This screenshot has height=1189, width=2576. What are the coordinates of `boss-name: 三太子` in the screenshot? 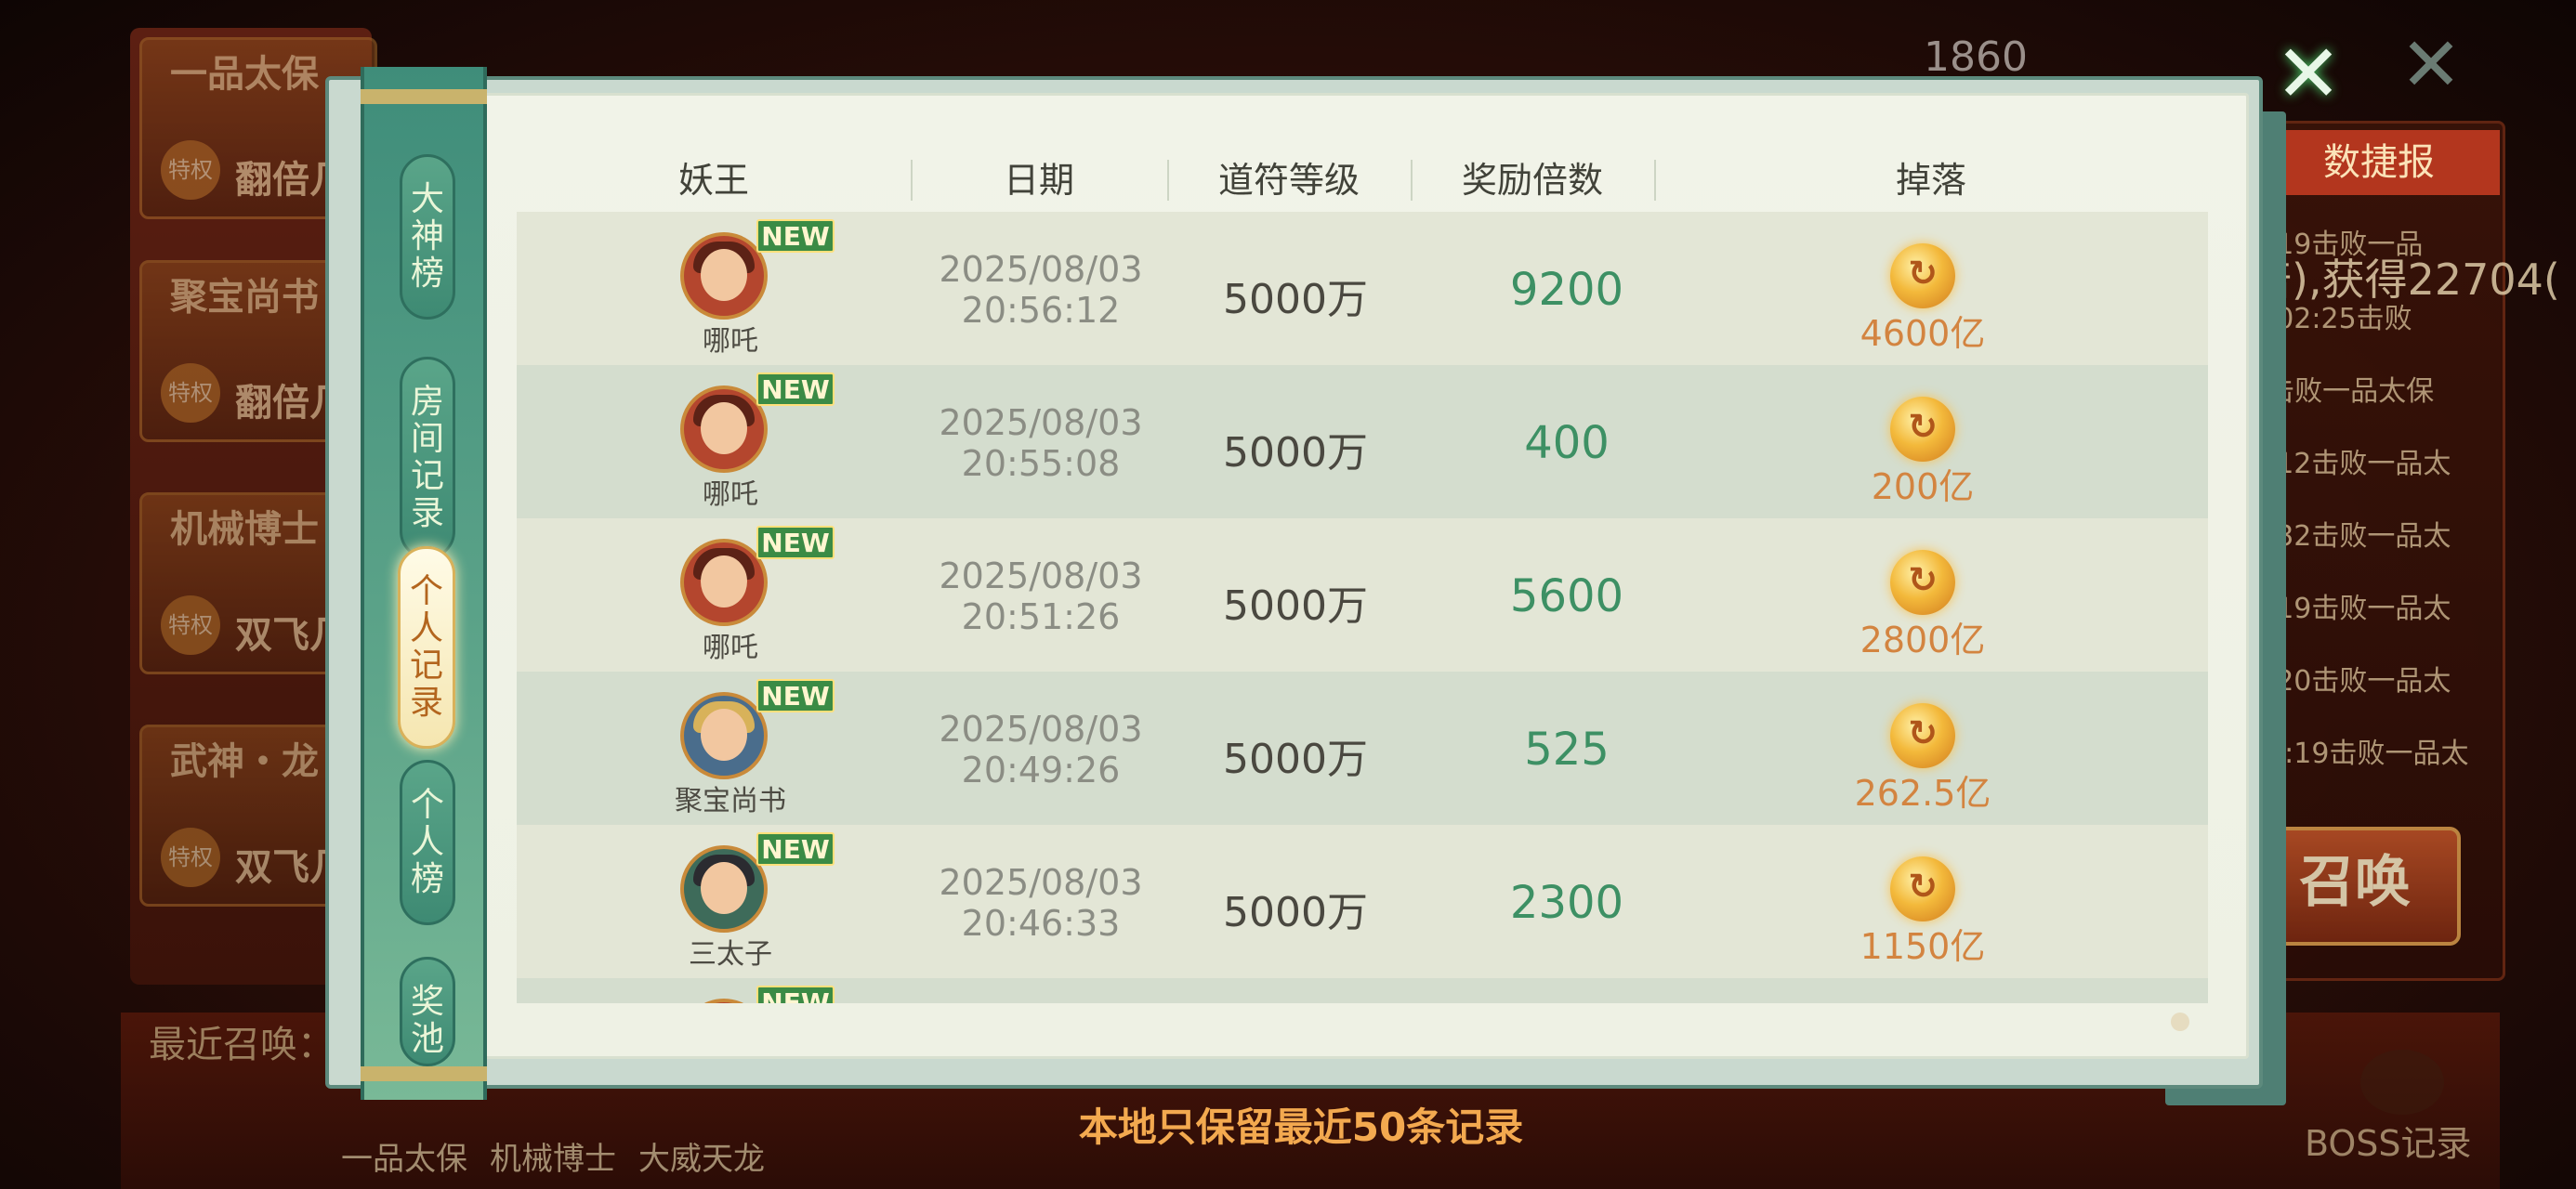 It's located at (730, 955).